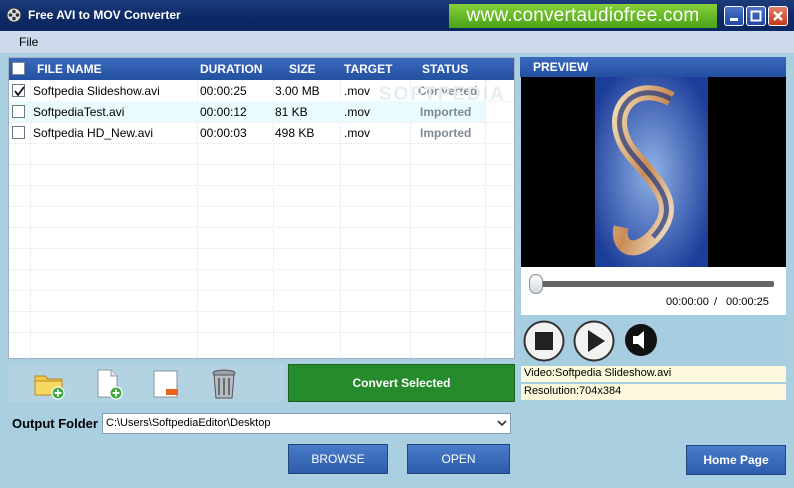 The height and width of the screenshot is (488, 794). I want to click on film-reel-icon, so click(14, 15).